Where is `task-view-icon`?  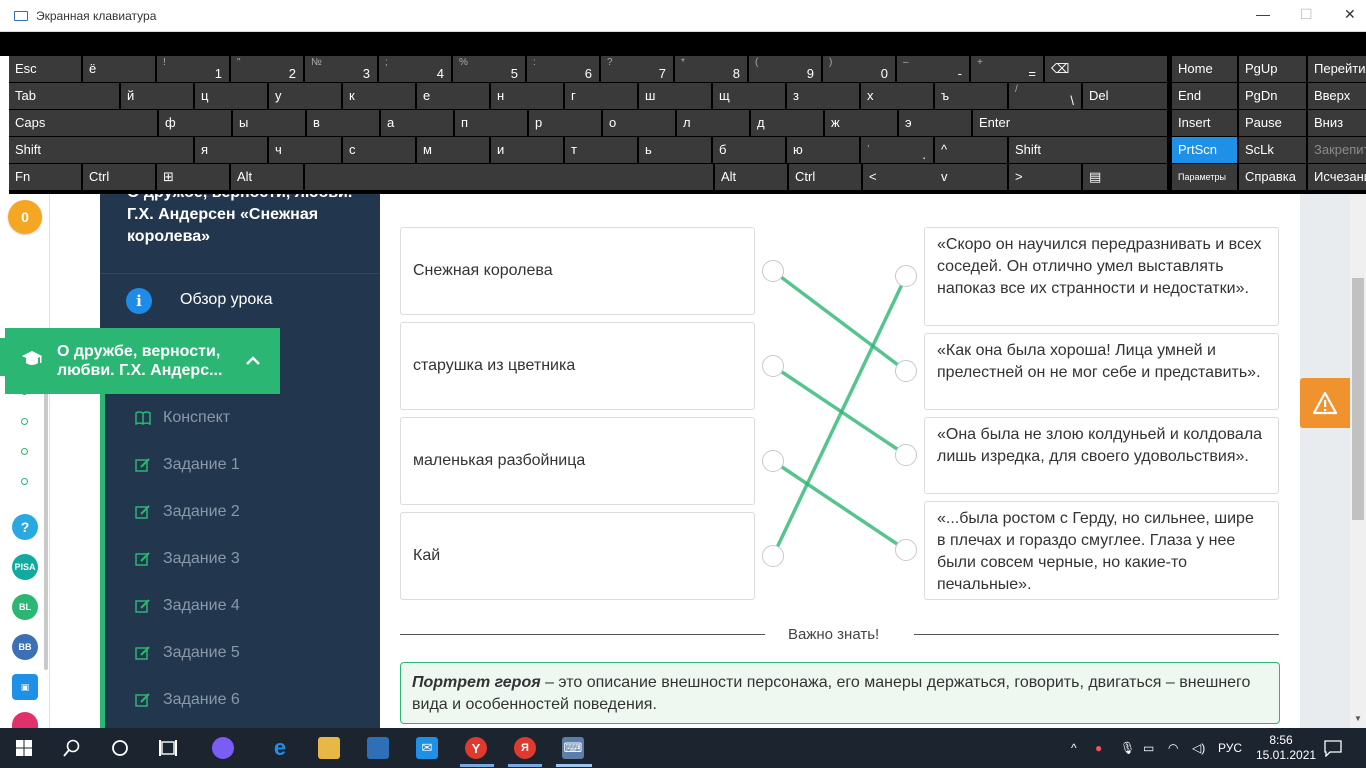
task-view-icon is located at coordinates (168, 748).